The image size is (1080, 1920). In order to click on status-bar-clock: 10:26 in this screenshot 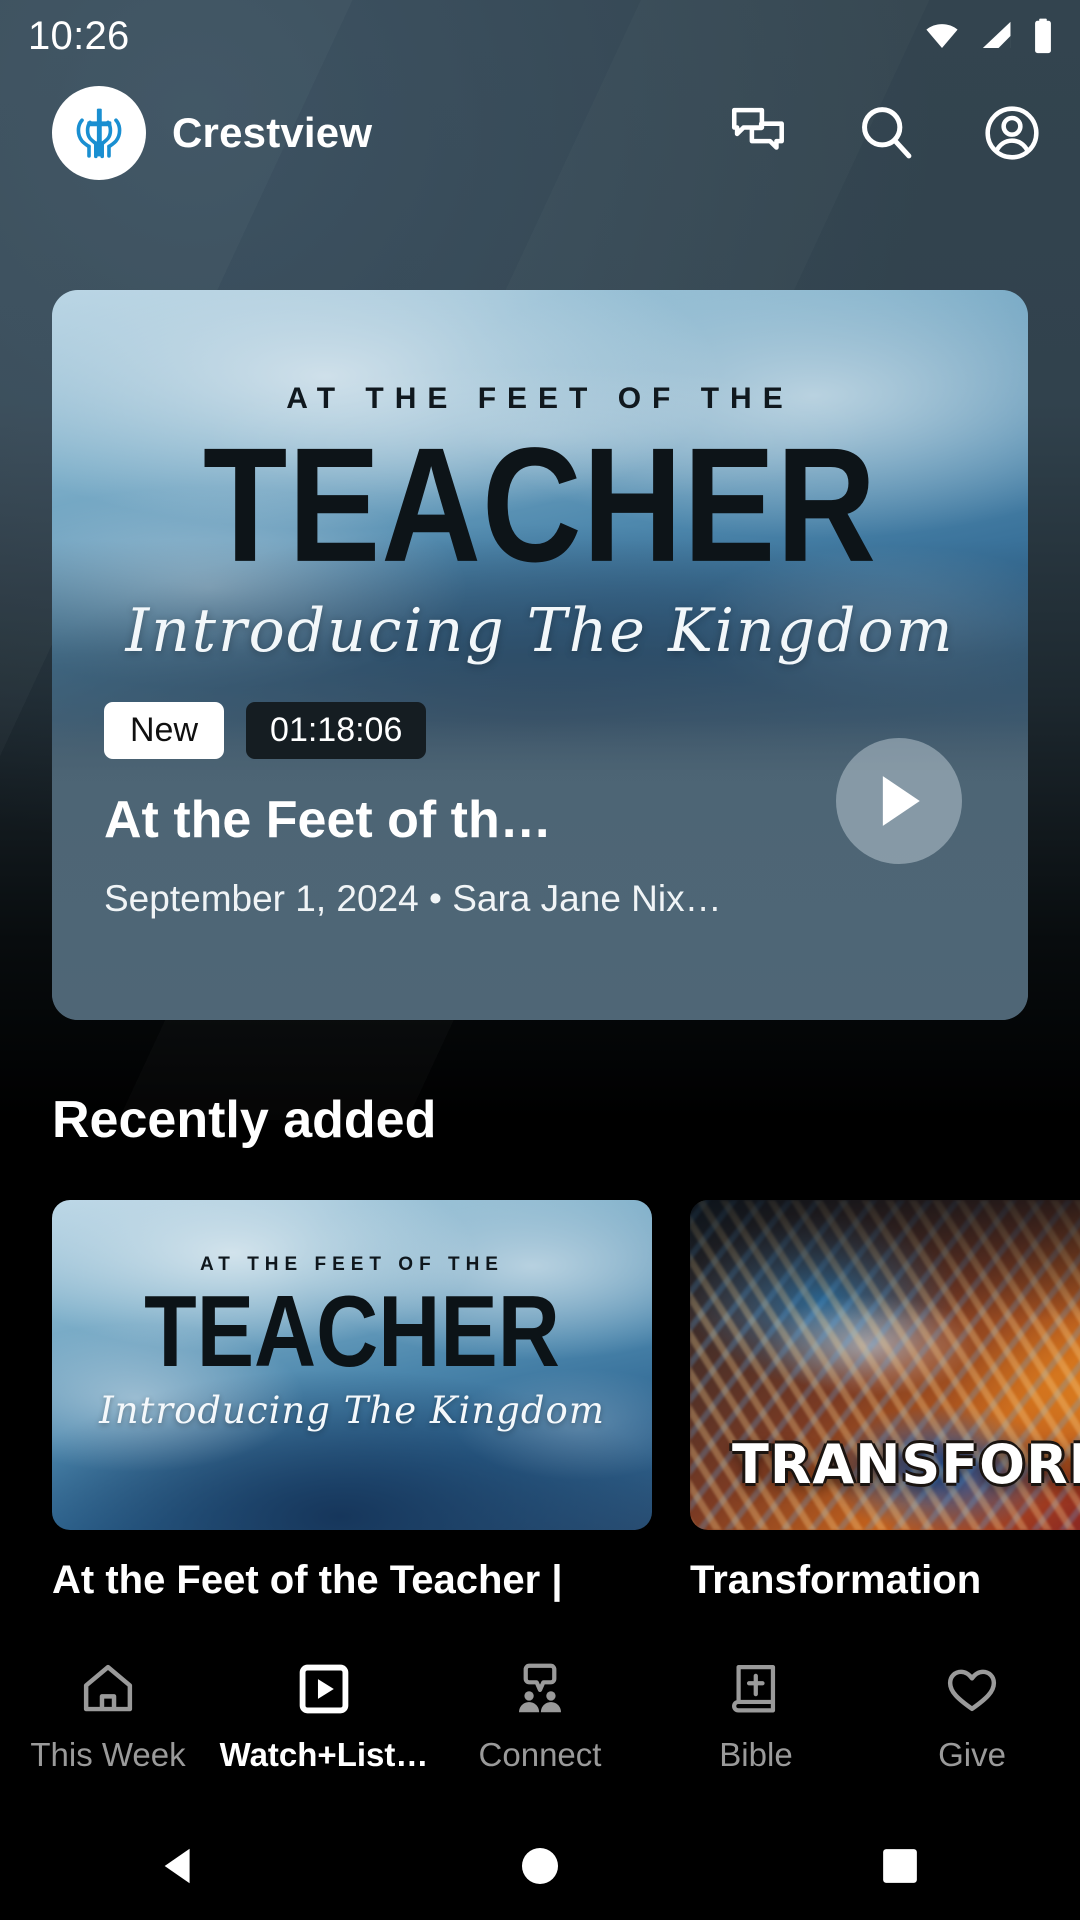, I will do `click(79, 35)`.